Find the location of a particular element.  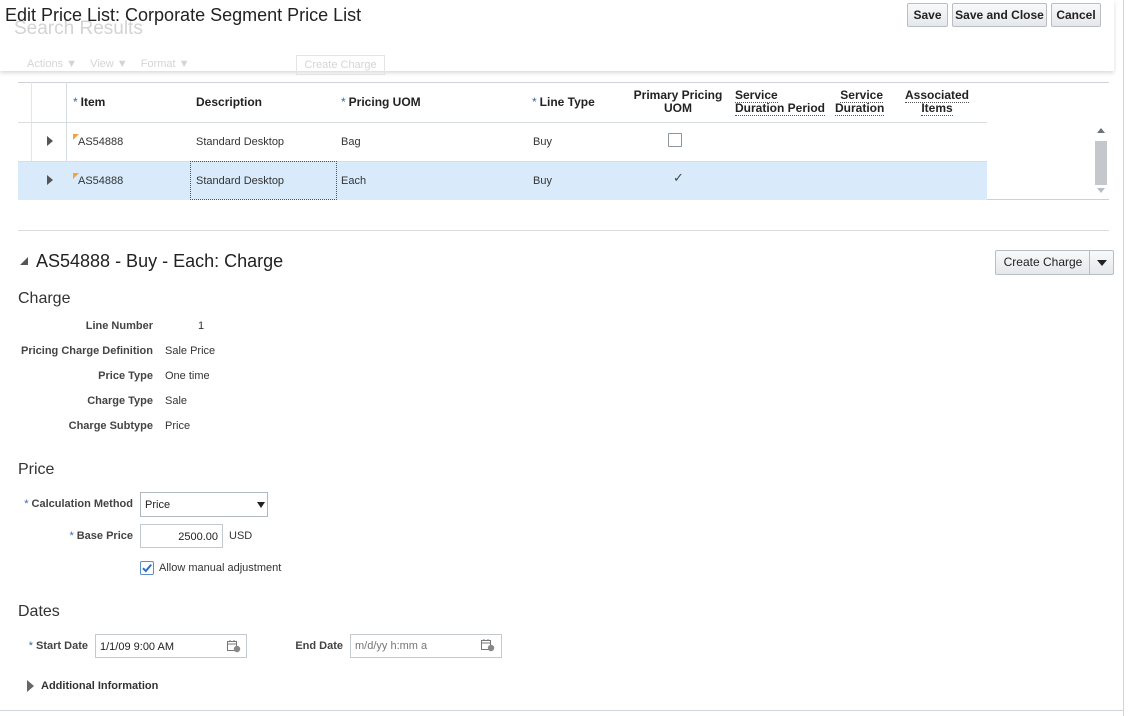

start-date-label: * Start Date is located at coordinates (58, 646).